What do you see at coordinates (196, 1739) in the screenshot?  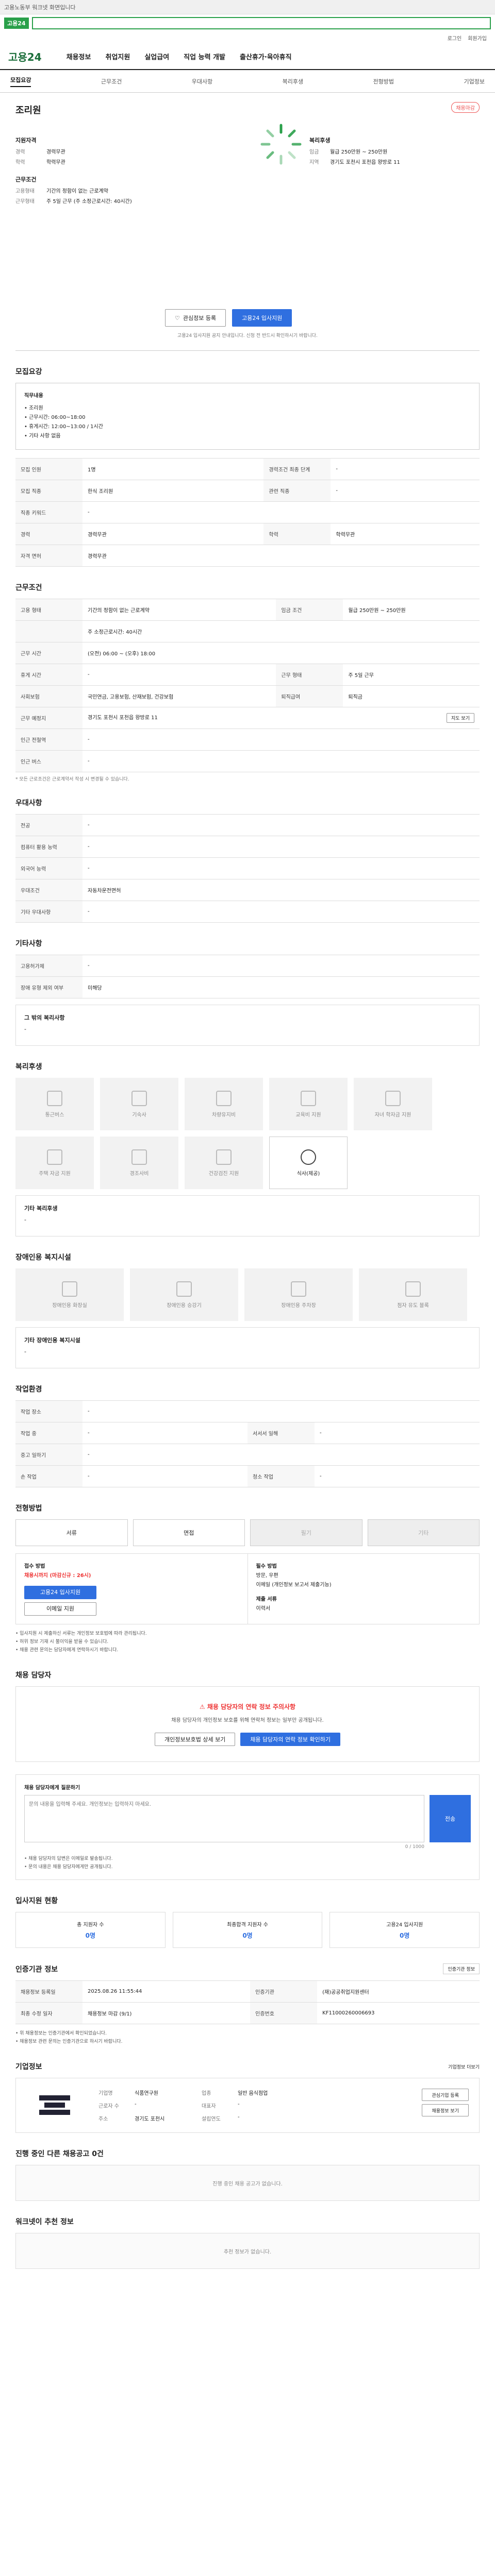 I see `privacy-detail-button: 개인정보보호법 상세 보기` at bounding box center [196, 1739].